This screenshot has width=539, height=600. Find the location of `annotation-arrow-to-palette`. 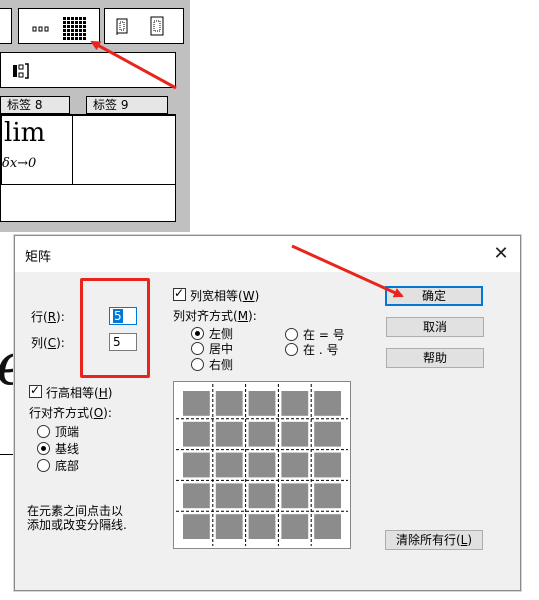

annotation-arrow-to-palette is located at coordinates (133, 65).